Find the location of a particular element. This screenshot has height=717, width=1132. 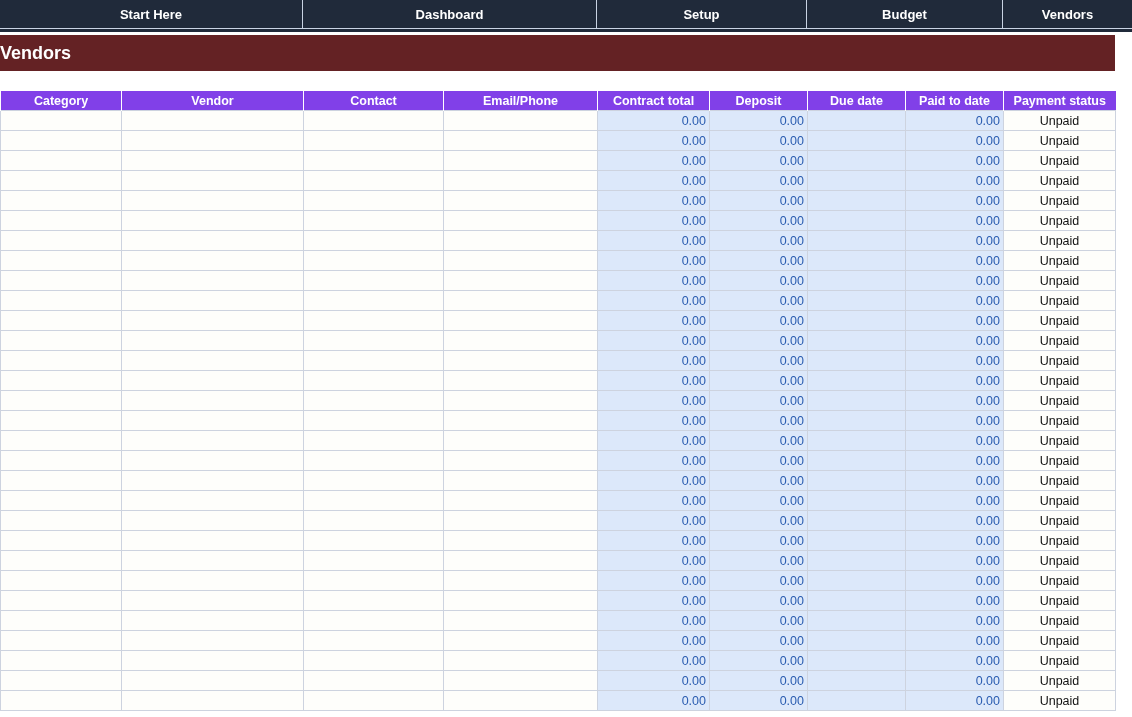

nav-tab: Budget is located at coordinates (905, 14).